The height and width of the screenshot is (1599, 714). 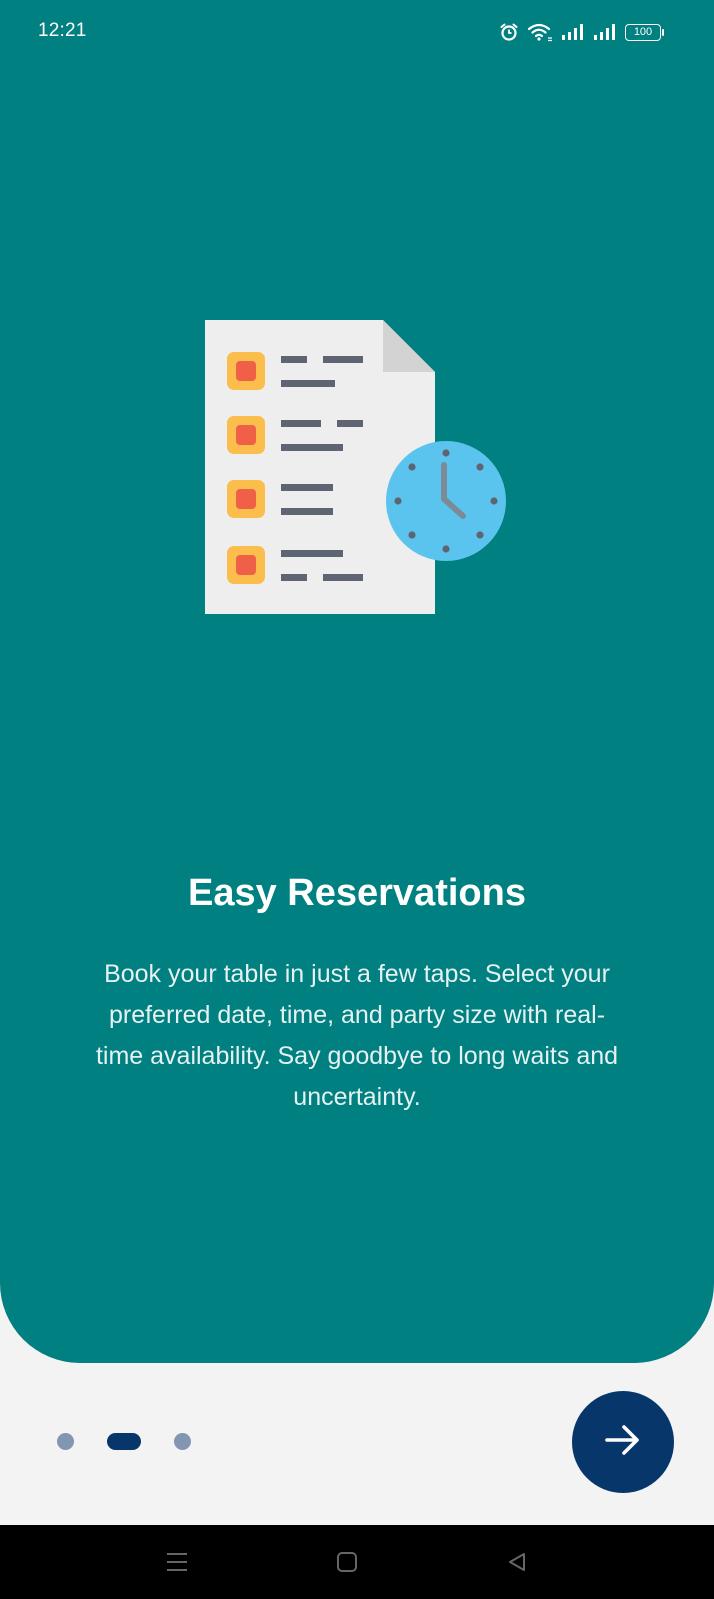 I want to click on menu-icon, so click(x=177, y=1562).